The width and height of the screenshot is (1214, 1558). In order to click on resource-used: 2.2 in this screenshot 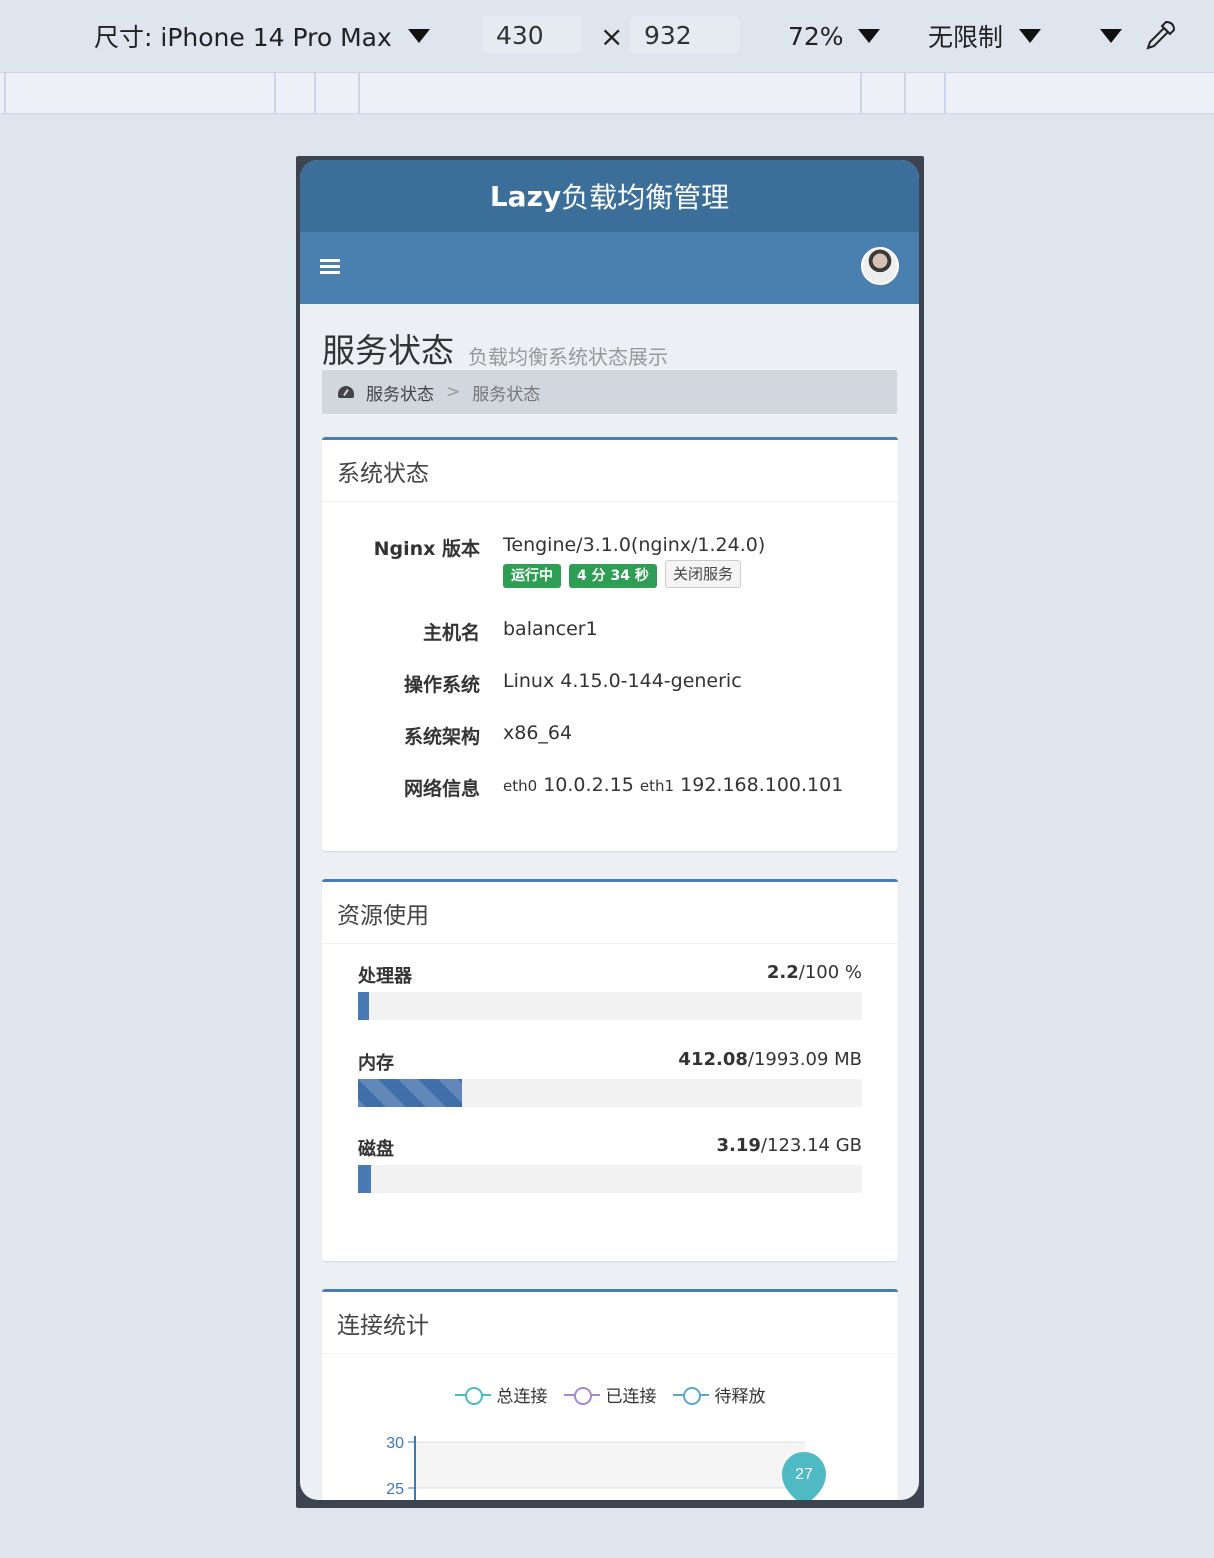, I will do `click(782, 972)`.